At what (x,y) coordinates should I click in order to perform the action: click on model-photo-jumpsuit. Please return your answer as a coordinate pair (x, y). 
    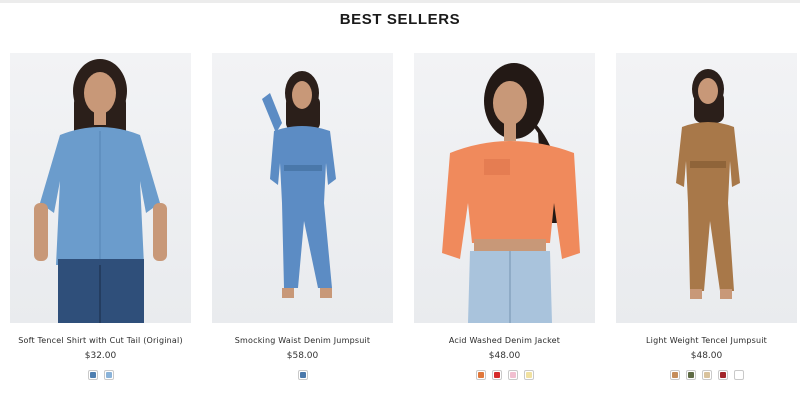
    Looking at the image, I should click on (299, 184).